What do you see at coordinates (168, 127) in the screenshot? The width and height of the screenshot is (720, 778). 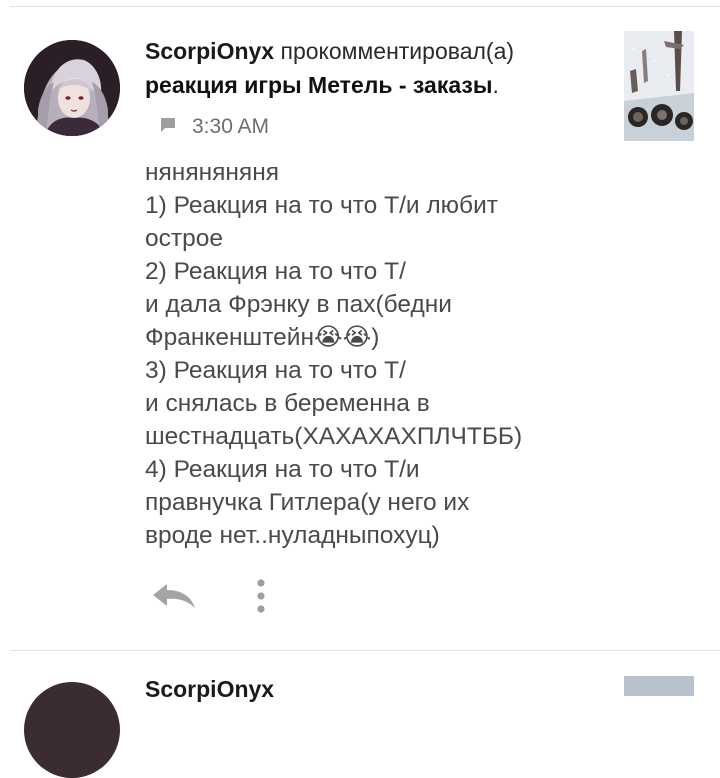 I see `comment-icon` at bounding box center [168, 127].